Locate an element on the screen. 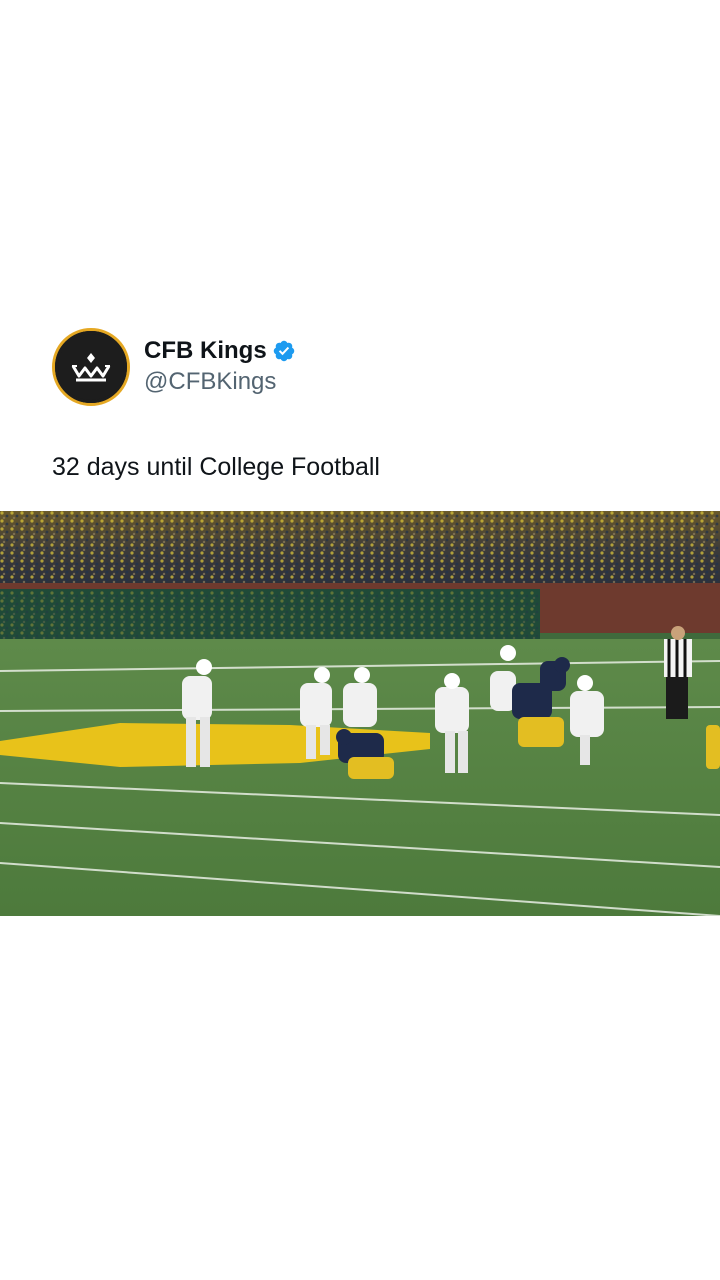 The height and width of the screenshot is (1280, 720). author-names: CFB Kings @CFBKings is located at coordinates (220, 367).